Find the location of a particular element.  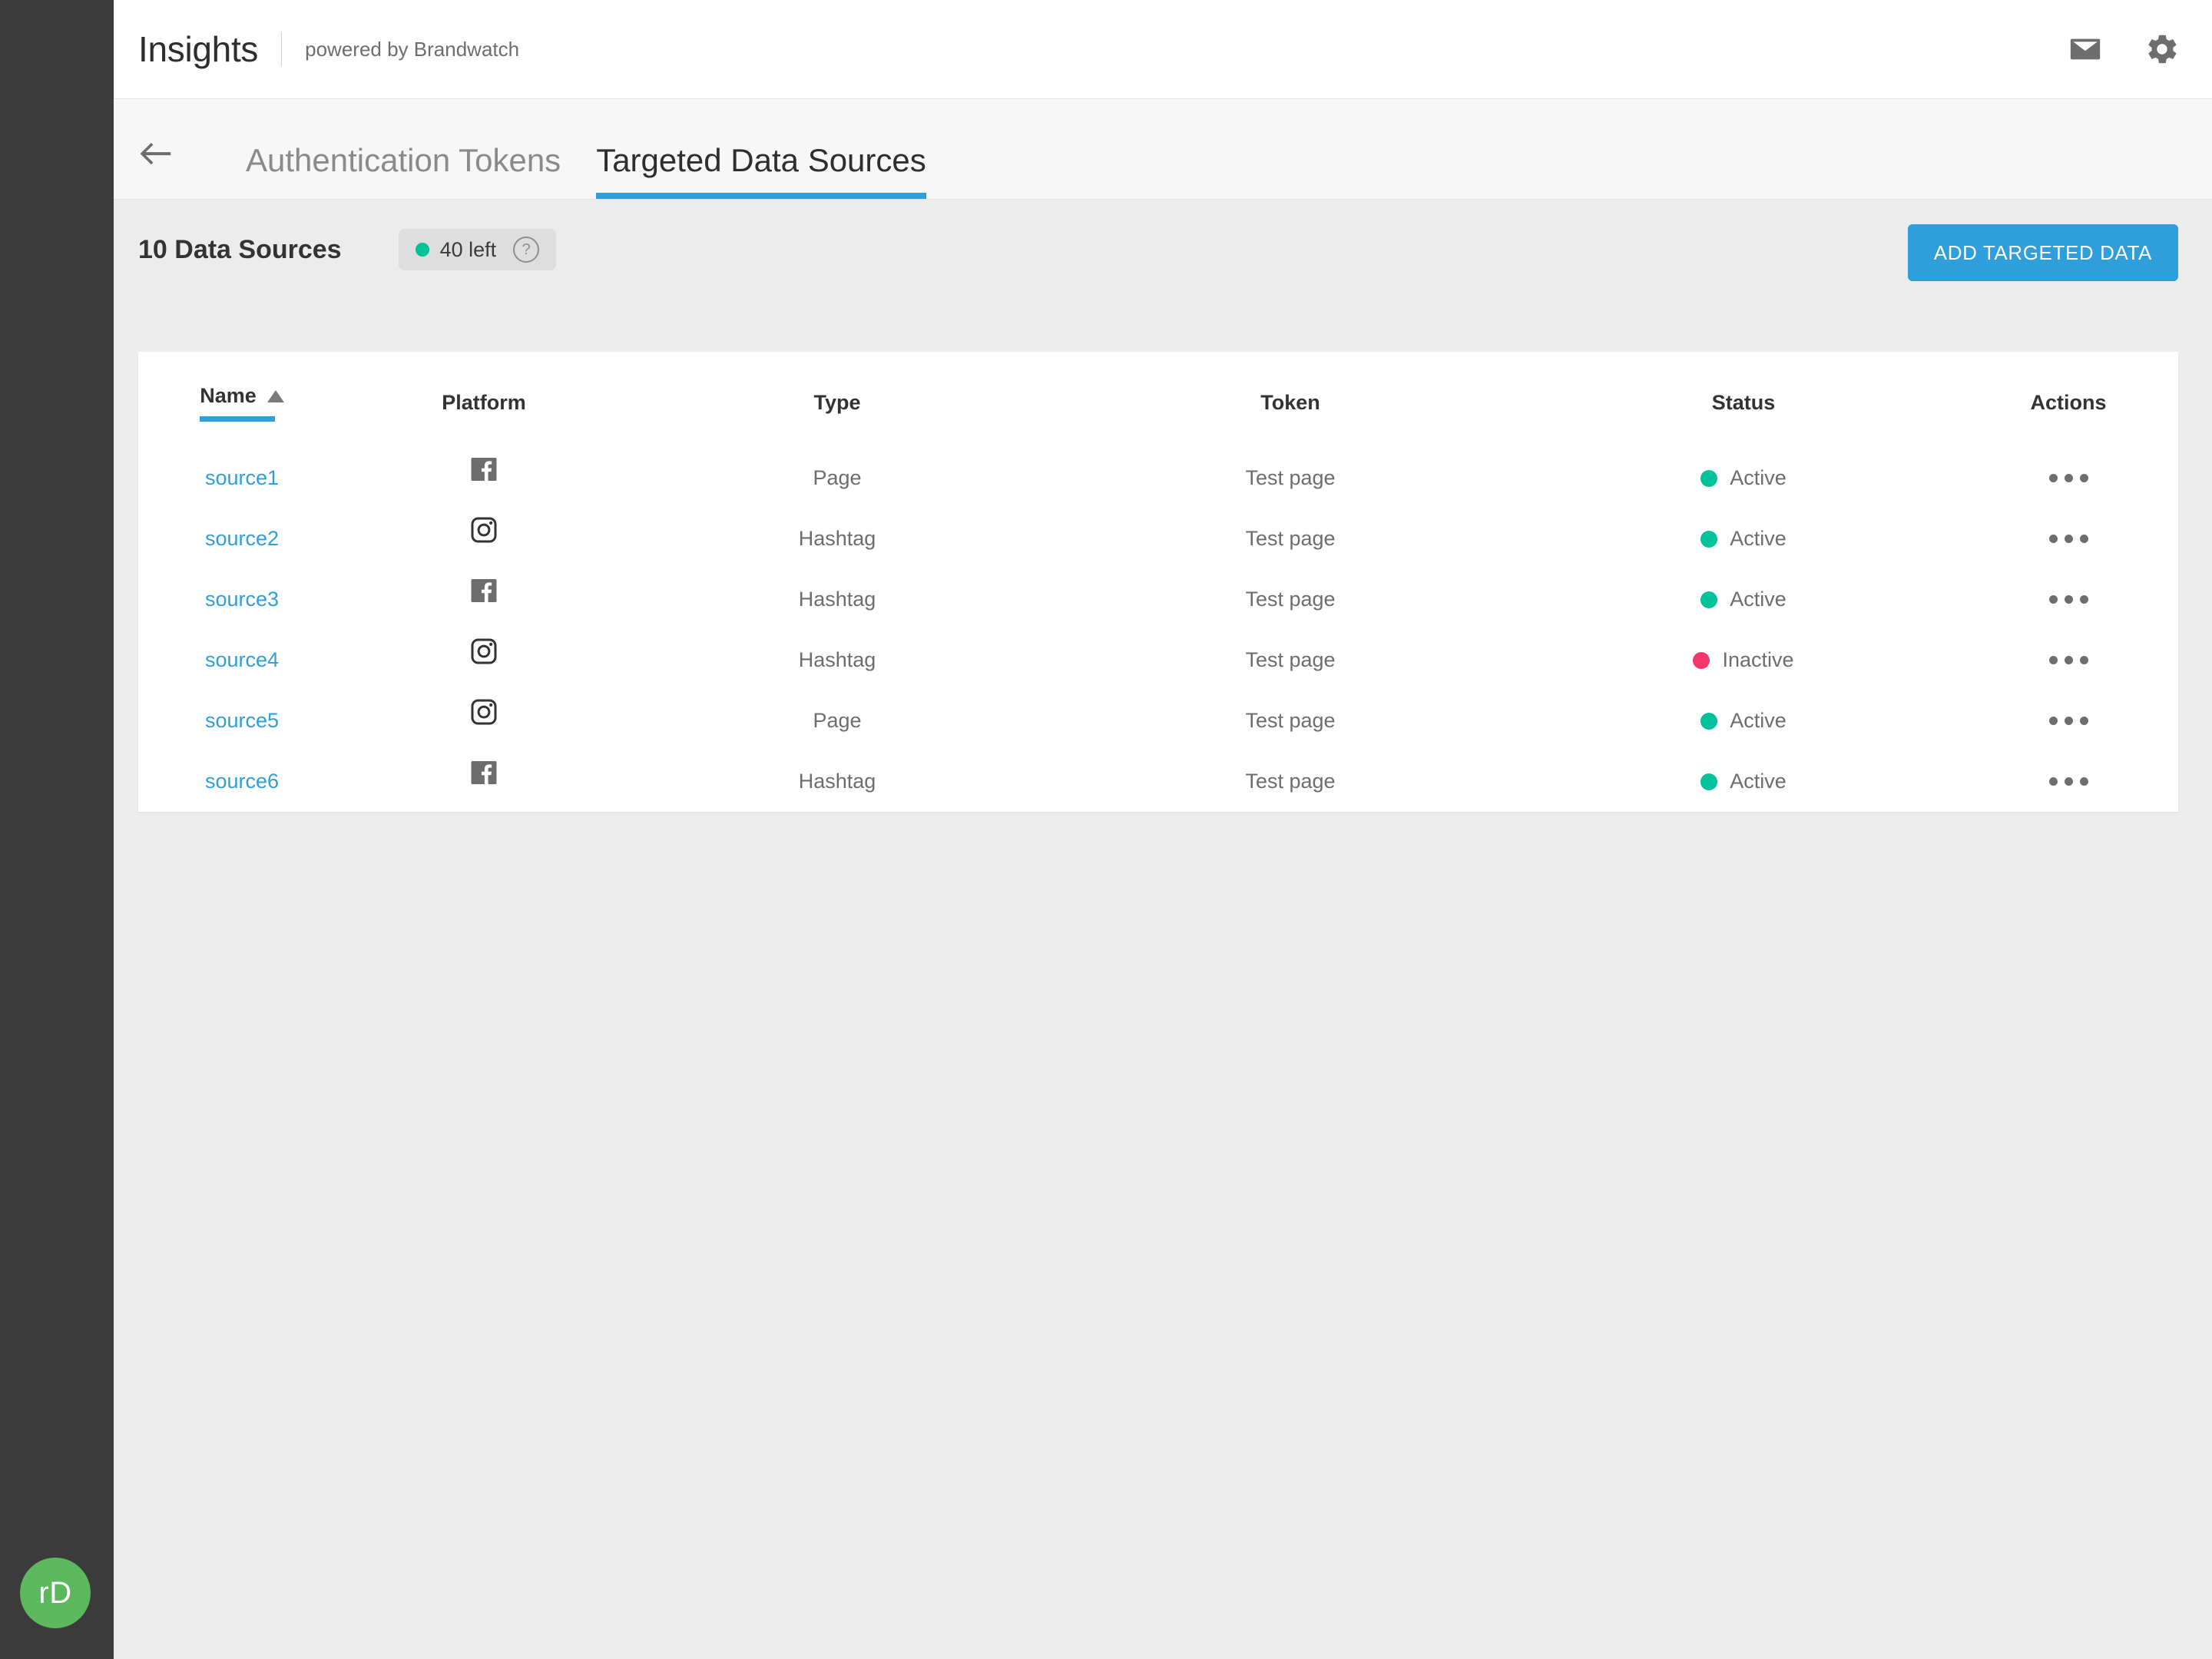

column-header-actions: Actions is located at coordinates (2069, 403).